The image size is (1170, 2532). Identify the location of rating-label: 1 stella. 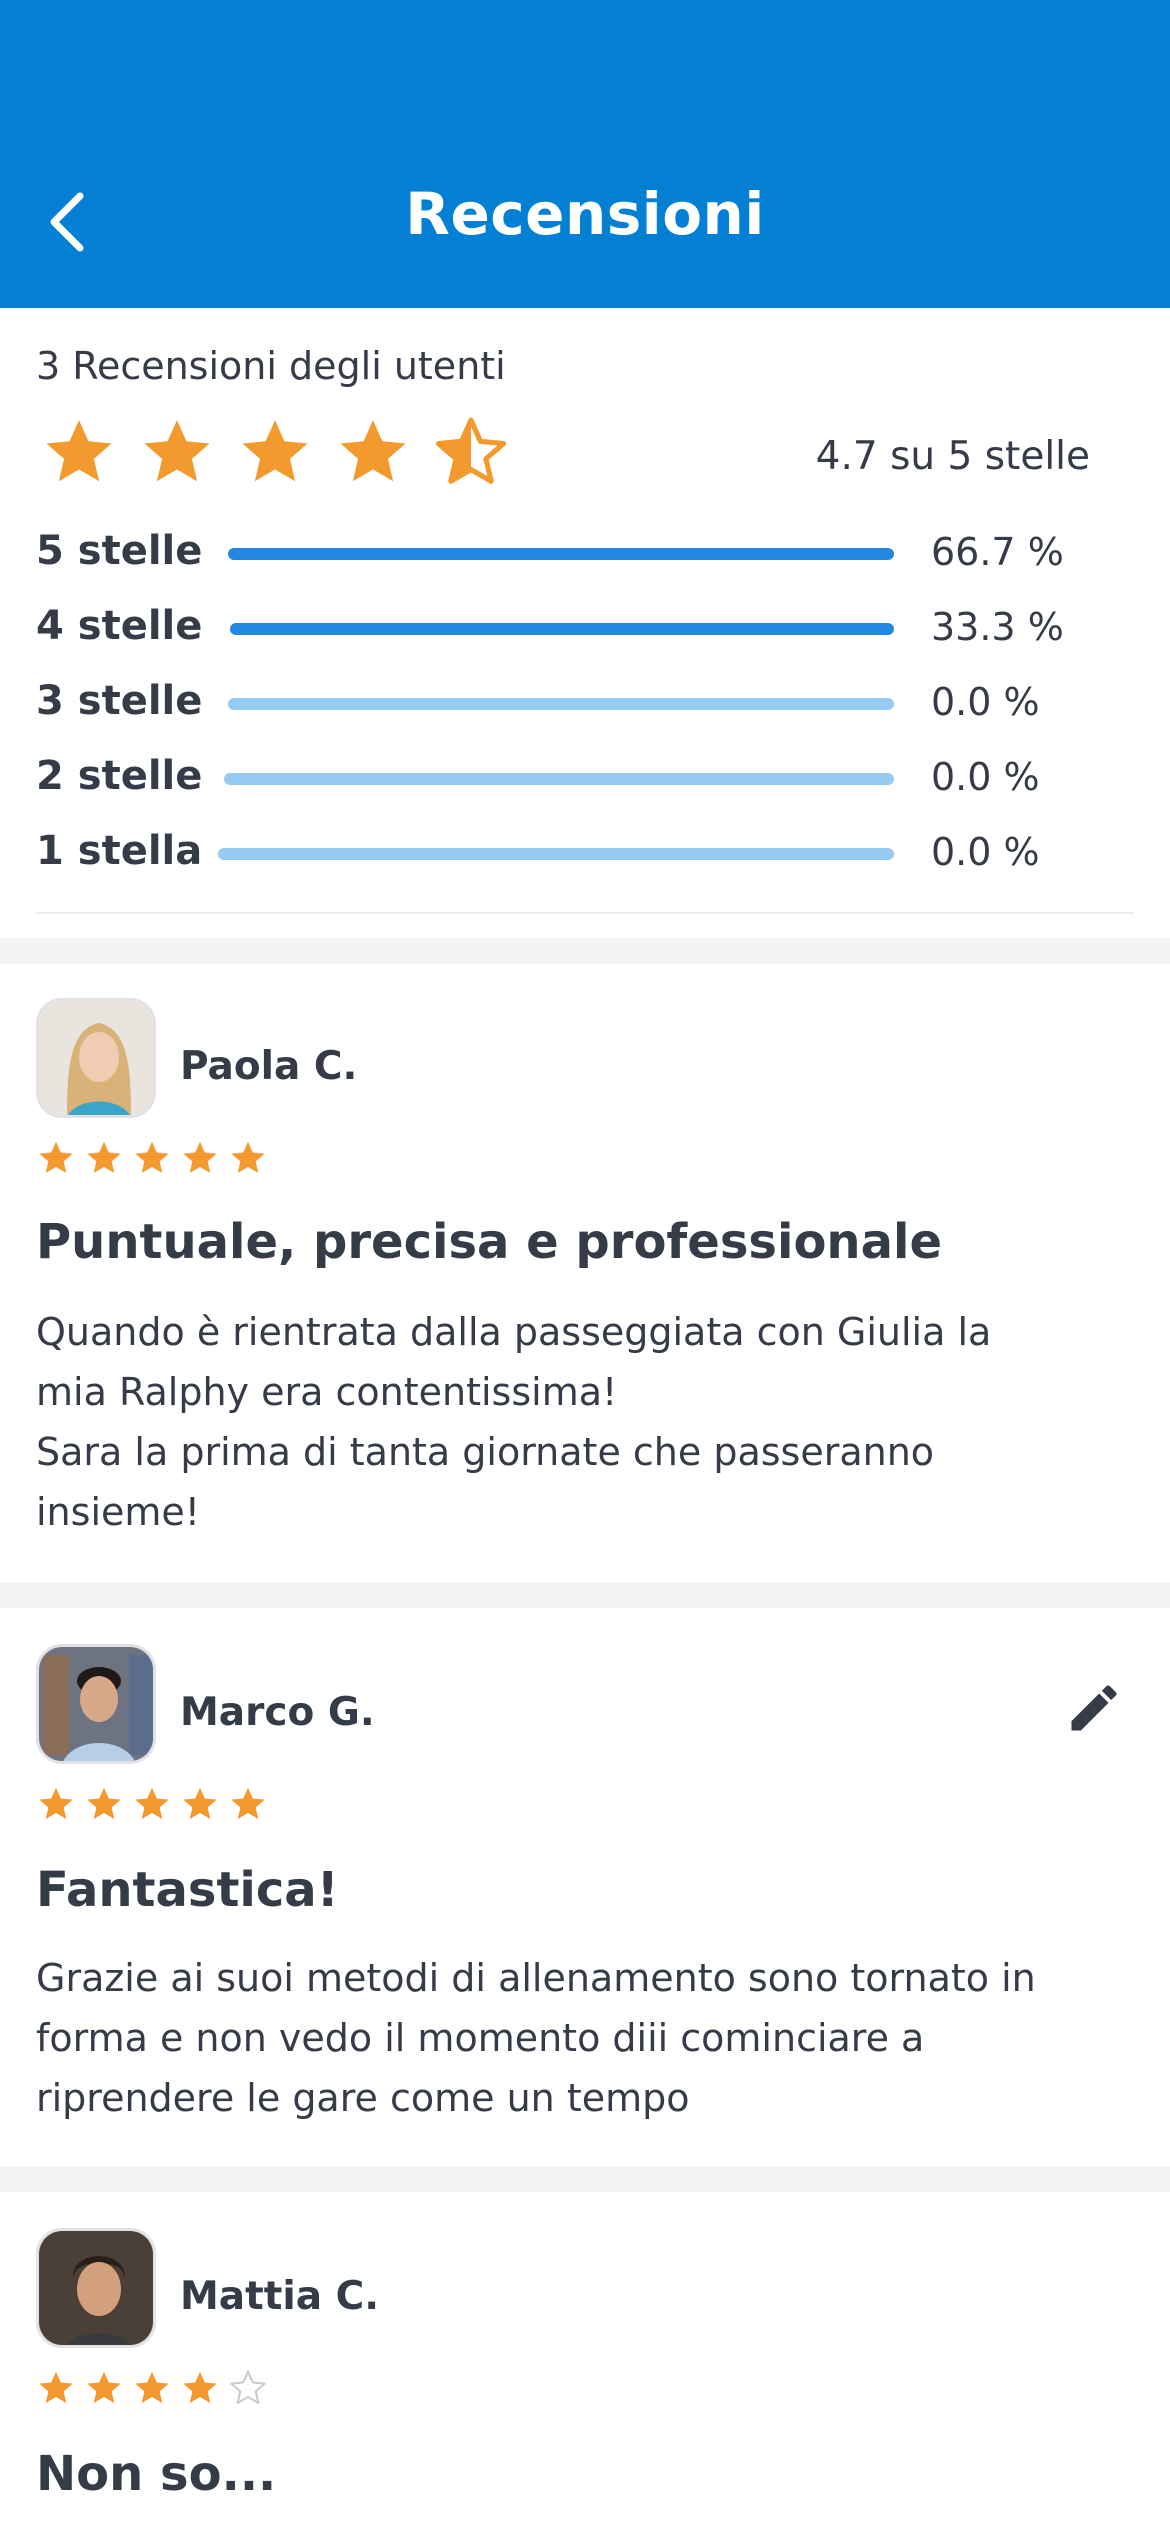
(119, 851).